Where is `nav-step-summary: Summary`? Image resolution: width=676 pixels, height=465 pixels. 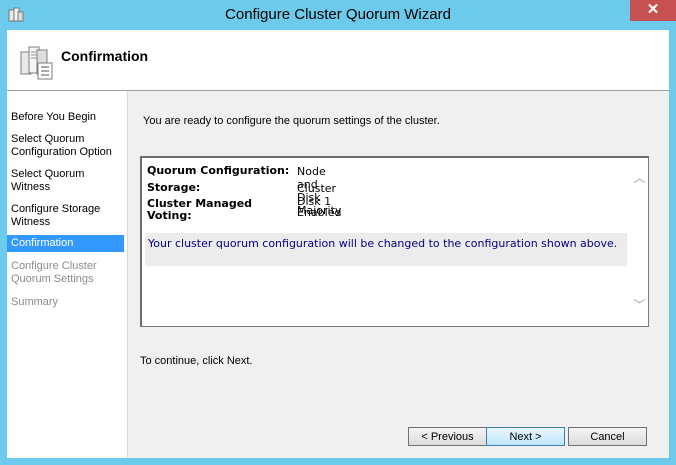
nav-step-summary: Summary is located at coordinates (35, 302).